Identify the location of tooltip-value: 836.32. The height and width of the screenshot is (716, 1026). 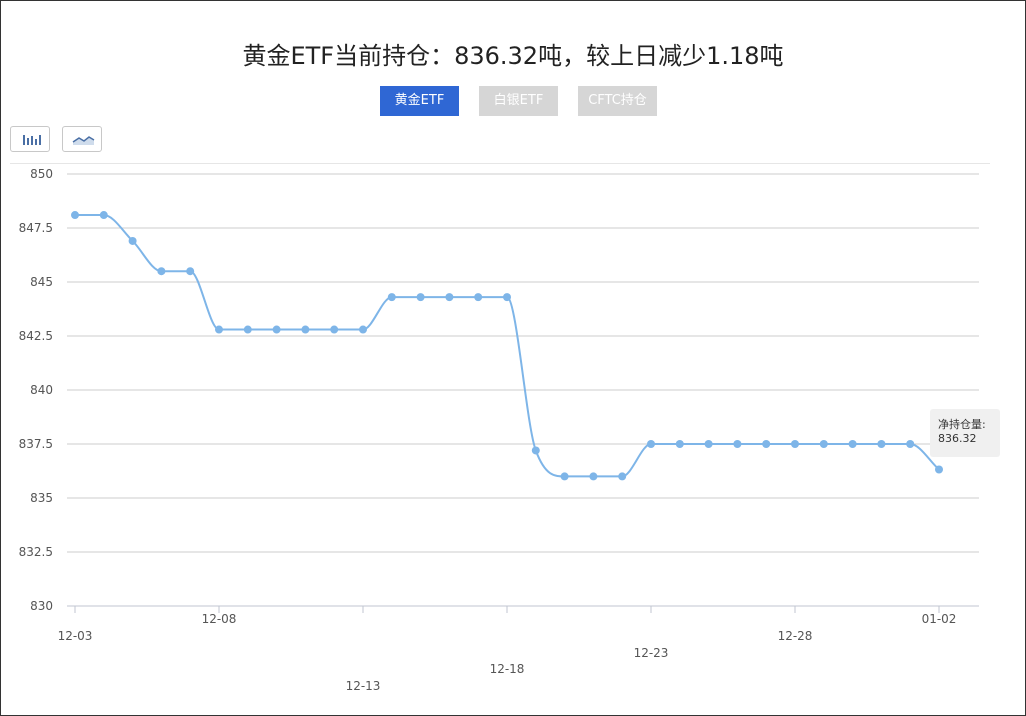
(957, 438).